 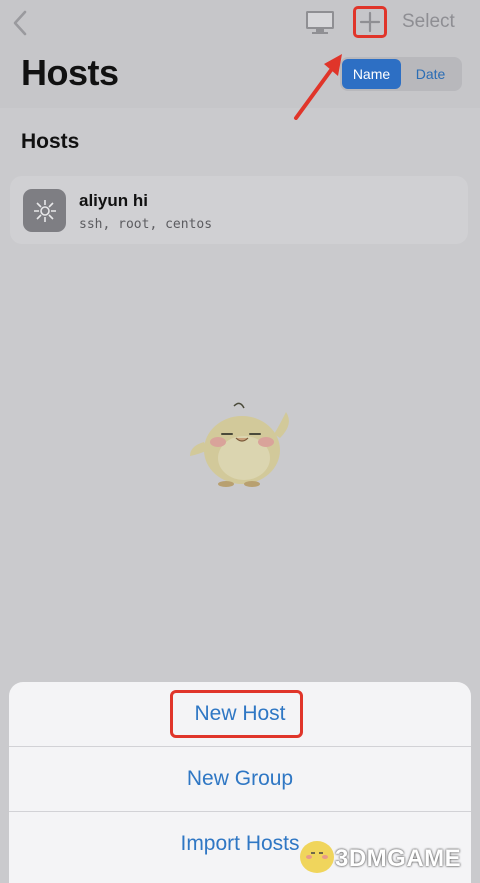 What do you see at coordinates (240, 779) in the screenshot?
I see `new-group-button: New Group` at bounding box center [240, 779].